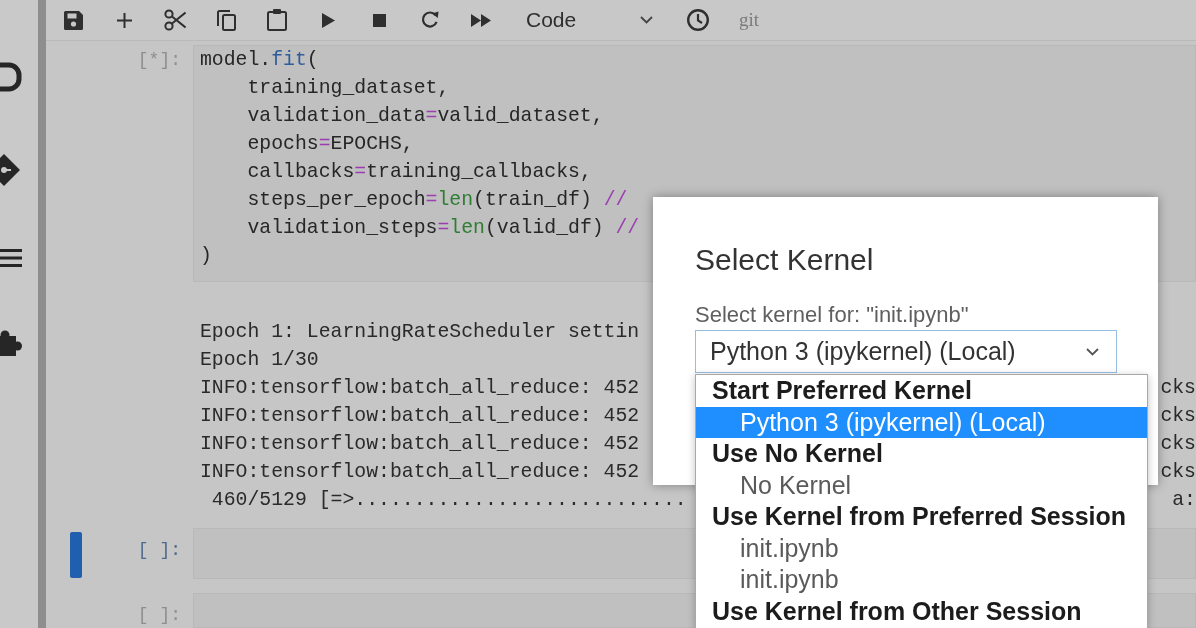 This screenshot has height=628, width=1196. I want to click on stop-icon, so click(379, 20).